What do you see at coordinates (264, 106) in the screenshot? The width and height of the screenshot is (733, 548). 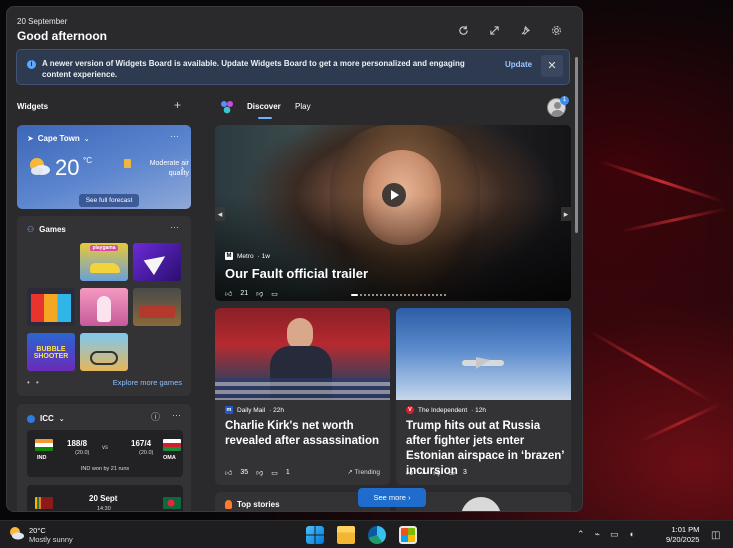 I see `tab-discover: Discover` at bounding box center [264, 106].